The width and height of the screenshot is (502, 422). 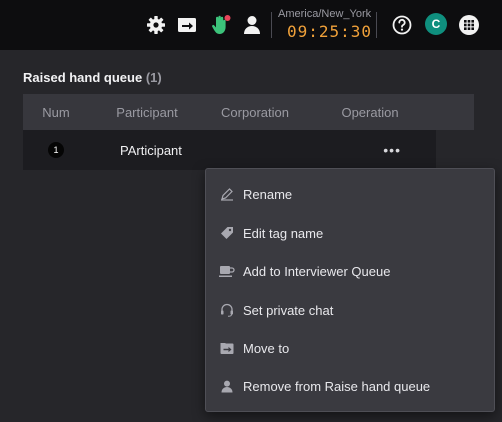 What do you see at coordinates (229, 150) in the screenshot?
I see `table-row: 1 PArticipant •••` at bounding box center [229, 150].